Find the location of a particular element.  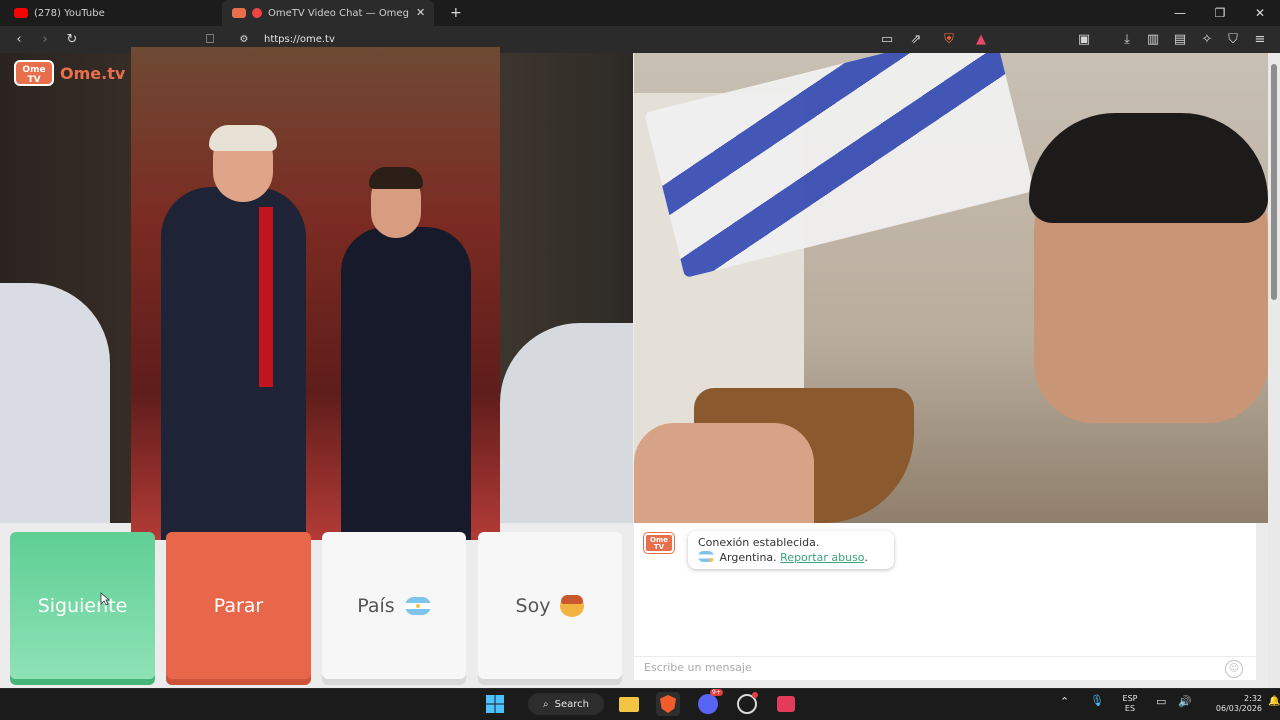

emoji-picker-icon: ☺ is located at coordinates (1234, 669).